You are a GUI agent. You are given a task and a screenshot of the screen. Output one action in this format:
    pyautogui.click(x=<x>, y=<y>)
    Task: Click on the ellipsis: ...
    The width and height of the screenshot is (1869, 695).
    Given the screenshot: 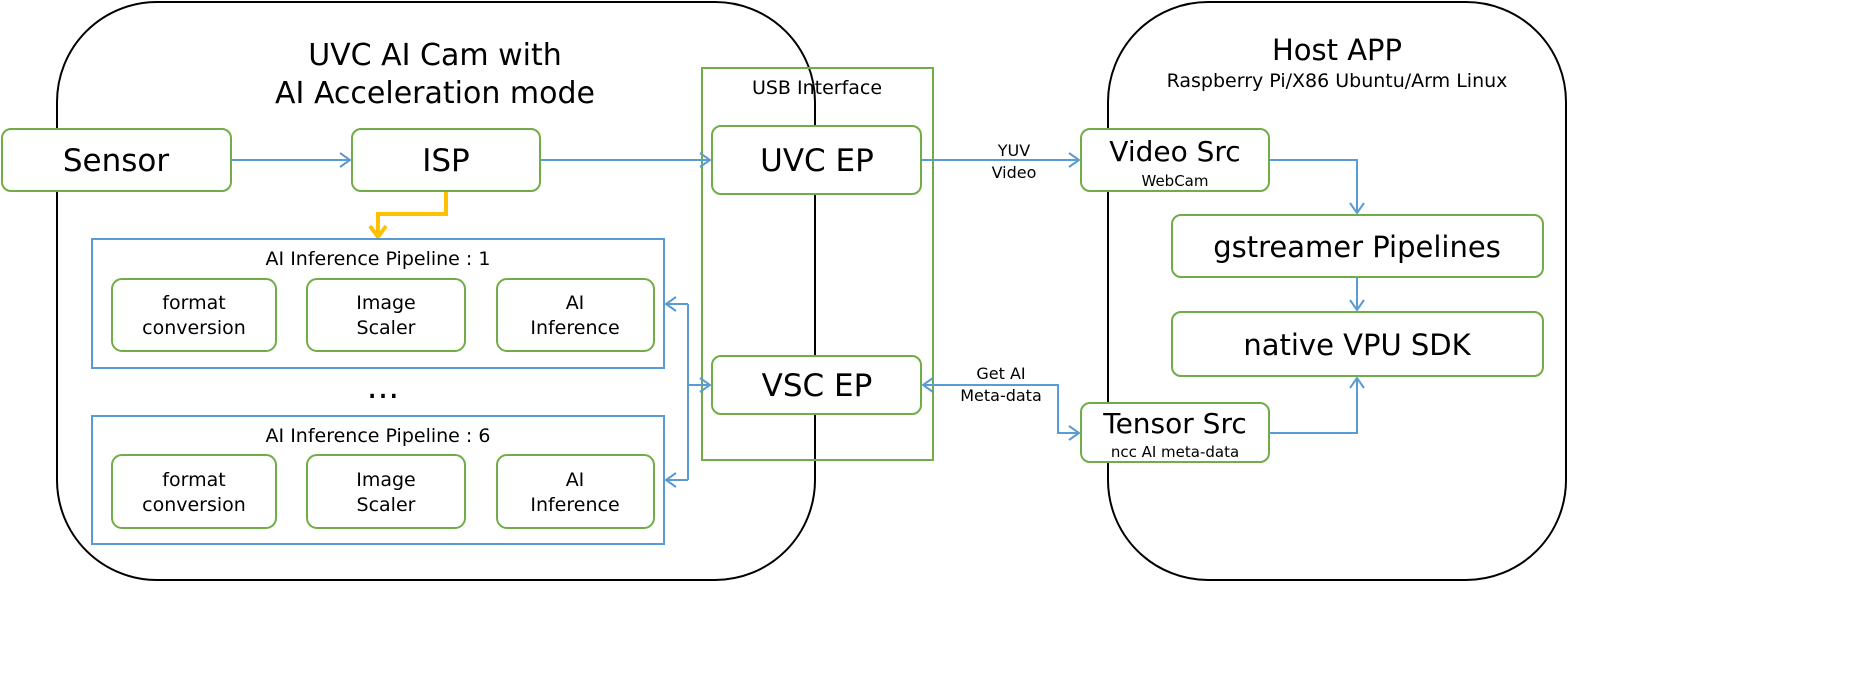 What is the action you would take?
    pyautogui.click(x=383, y=387)
    